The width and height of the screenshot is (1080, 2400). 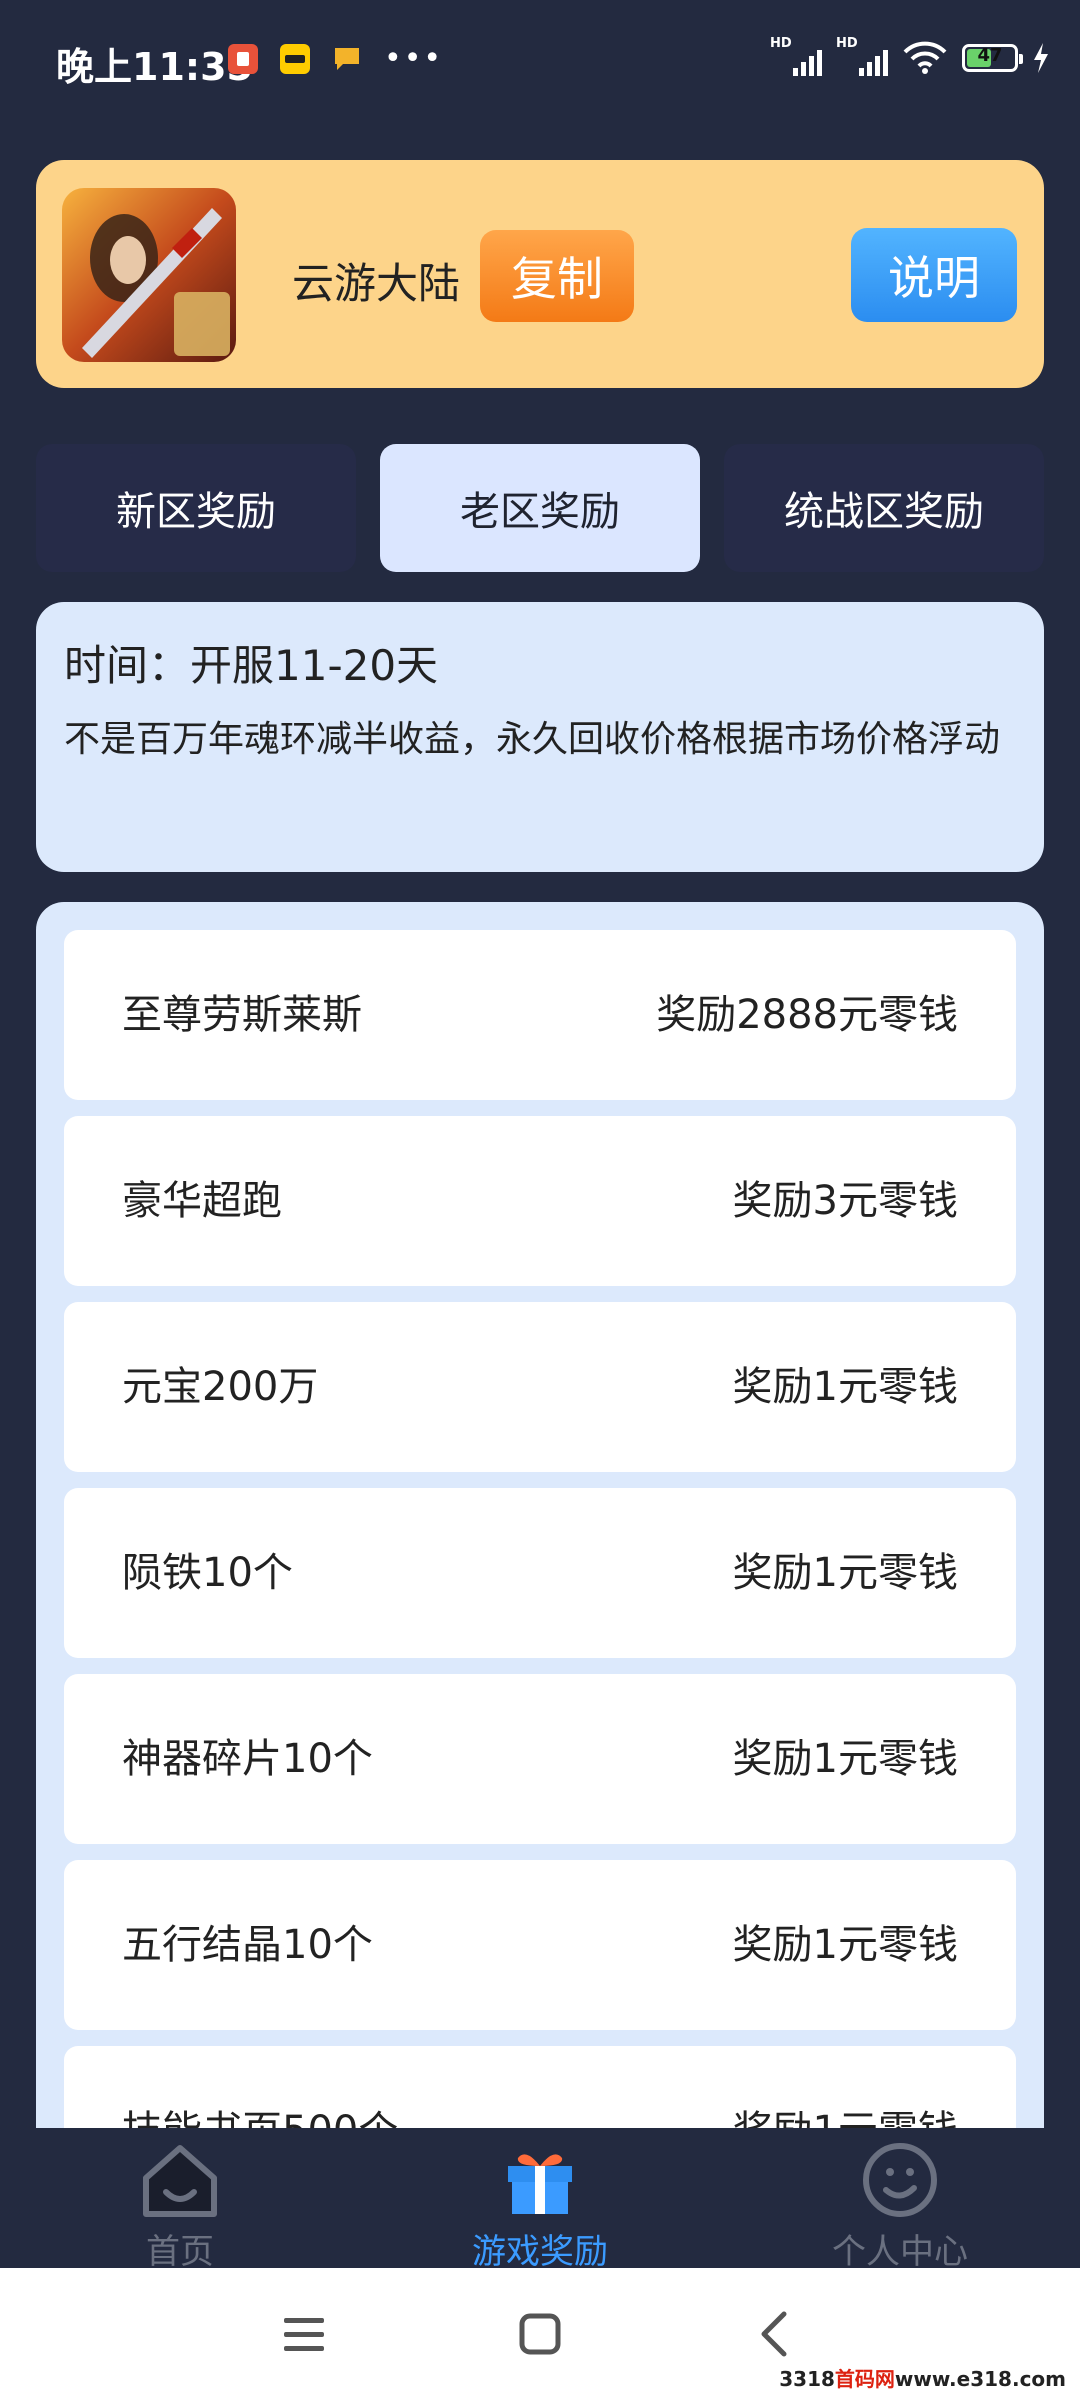 What do you see at coordinates (807, 1015) in the screenshot?
I see `reward-value: 奖励2888元零钱` at bounding box center [807, 1015].